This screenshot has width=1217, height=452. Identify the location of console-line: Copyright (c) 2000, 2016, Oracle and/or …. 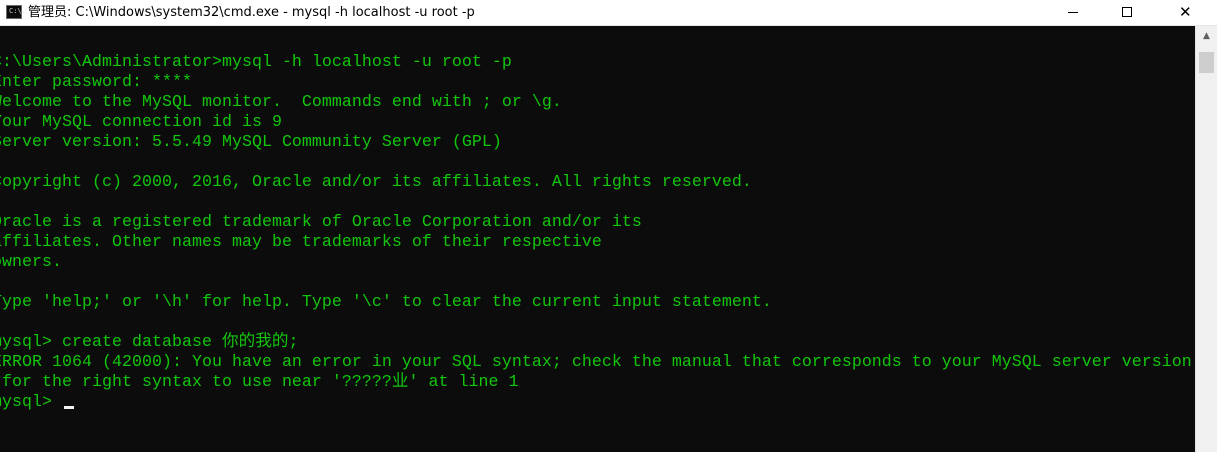
(376, 181).